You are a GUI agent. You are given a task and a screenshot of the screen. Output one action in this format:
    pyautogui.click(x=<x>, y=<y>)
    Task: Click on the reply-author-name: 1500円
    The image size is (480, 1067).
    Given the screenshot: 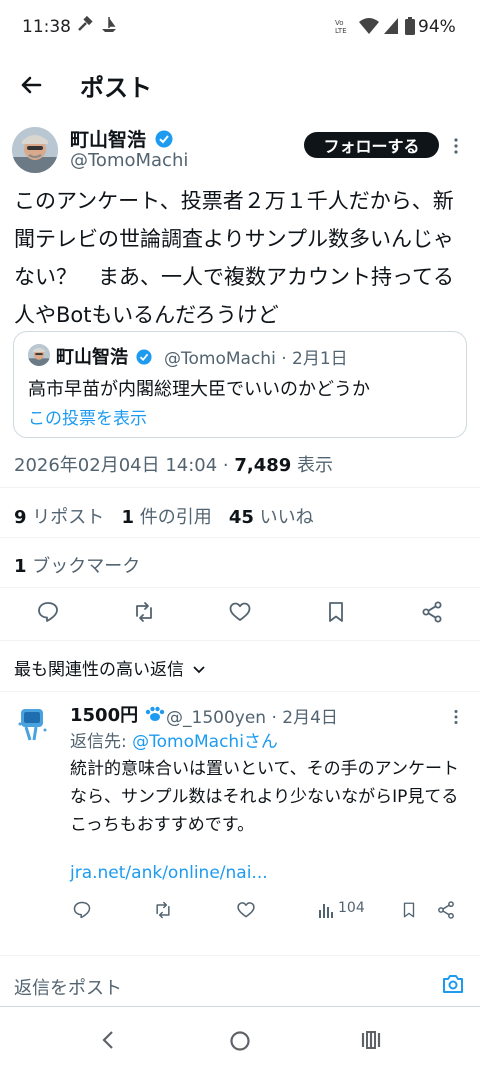 What is the action you would take?
    pyautogui.click(x=118, y=714)
    